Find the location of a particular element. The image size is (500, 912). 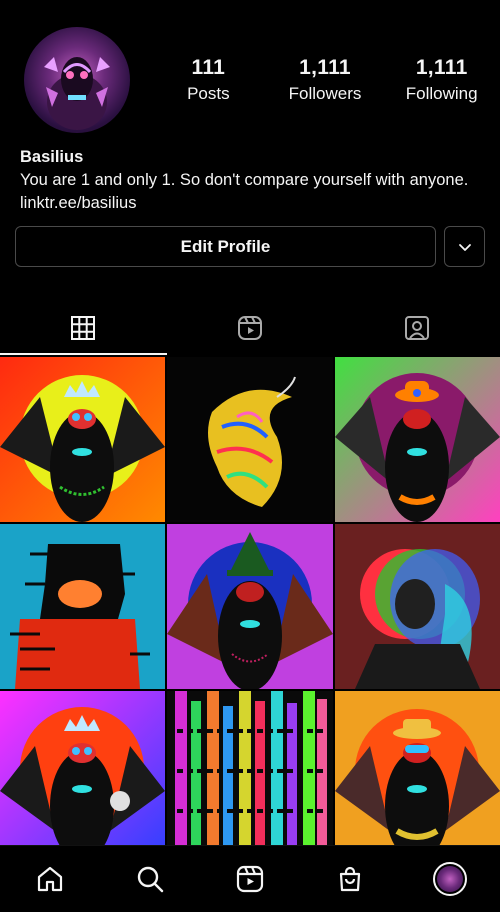

nav-reels is located at coordinates (250, 879).